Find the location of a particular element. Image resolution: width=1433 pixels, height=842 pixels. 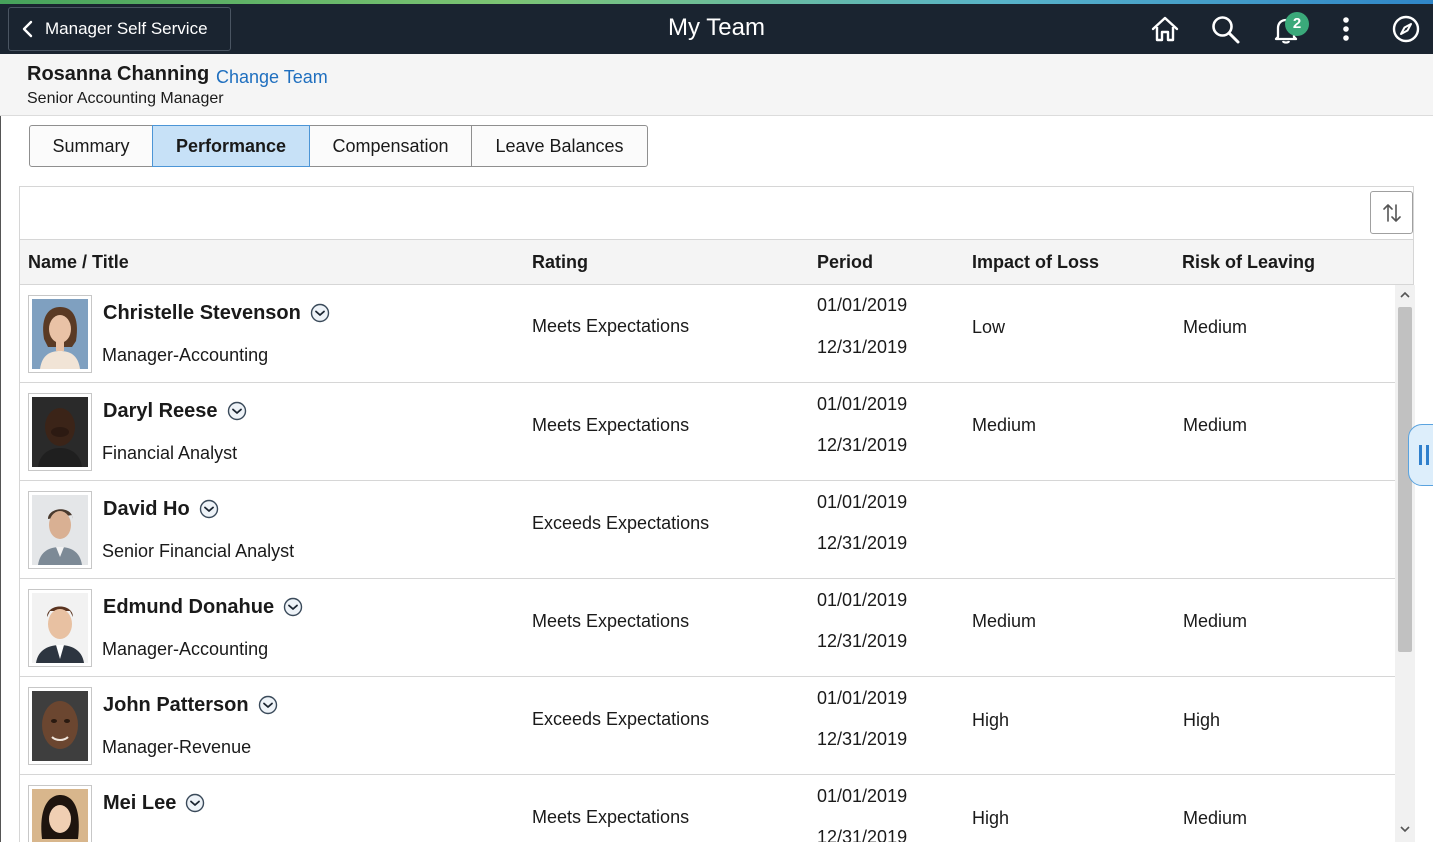

top-banner: Manager Self Service My Team 2 is located at coordinates (716, 29).